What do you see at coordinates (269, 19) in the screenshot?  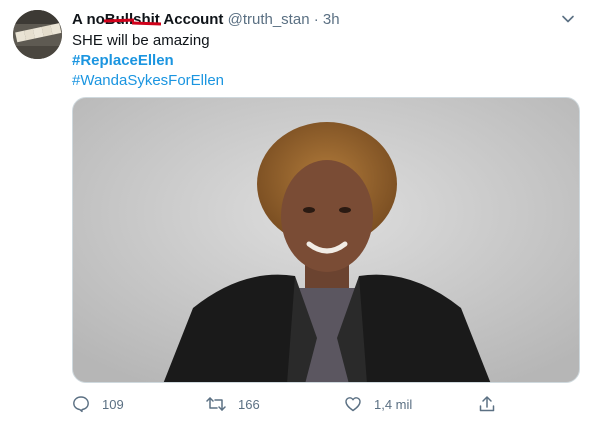 I see `user-handle: @truth_stan` at bounding box center [269, 19].